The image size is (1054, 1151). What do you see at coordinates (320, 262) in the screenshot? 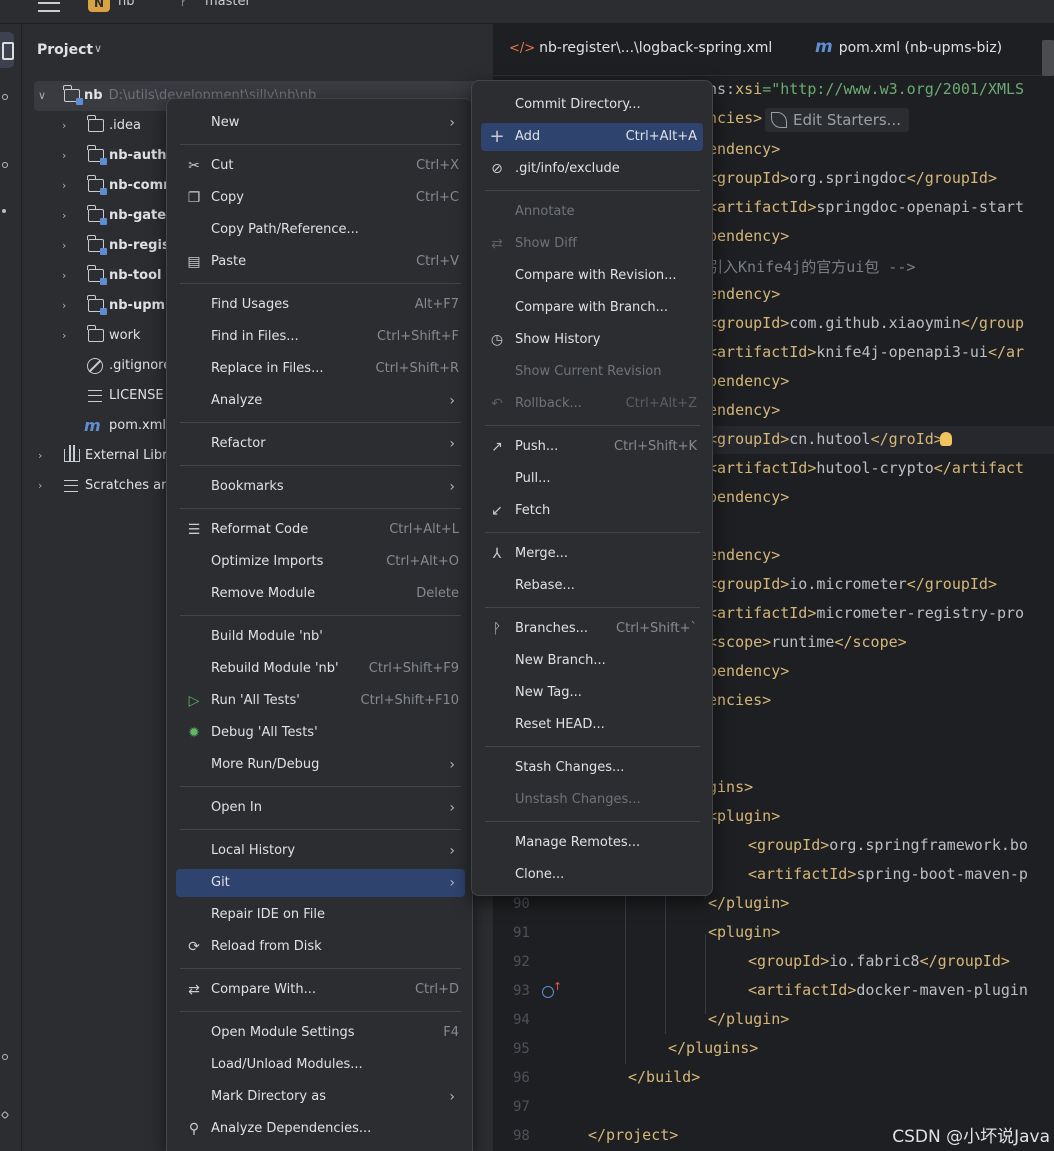
I see `menu-item-paste: ▤ Paste Ctrl+V` at bounding box center [320, 262].